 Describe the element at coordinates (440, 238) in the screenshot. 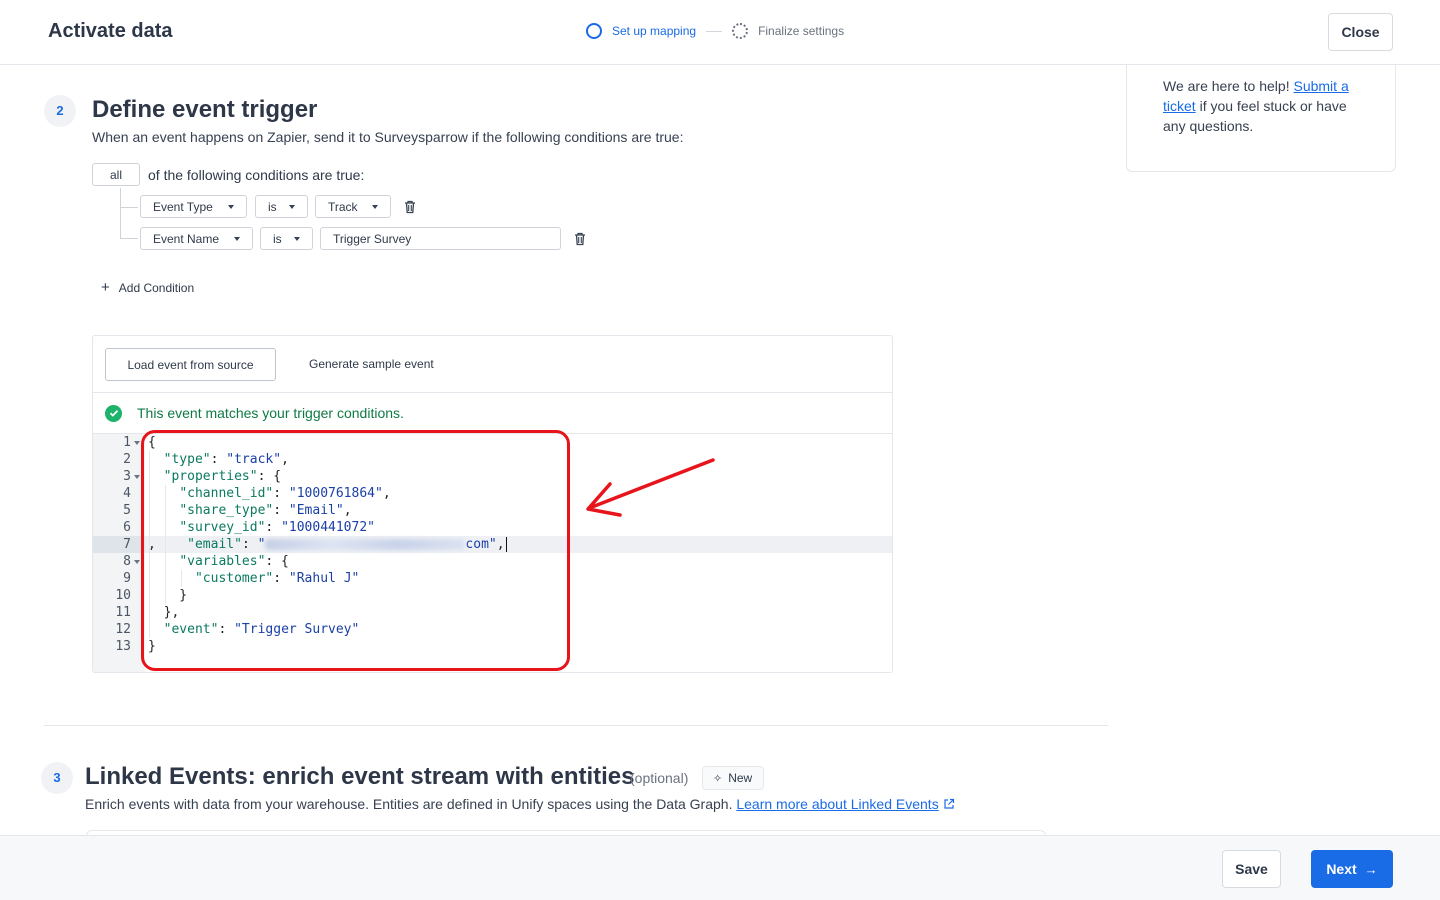

I see `condition-value-input: Trigger Survey` at that location.